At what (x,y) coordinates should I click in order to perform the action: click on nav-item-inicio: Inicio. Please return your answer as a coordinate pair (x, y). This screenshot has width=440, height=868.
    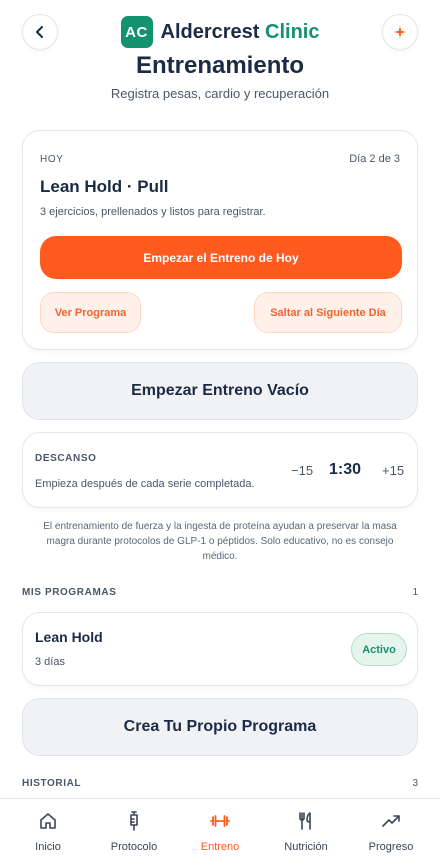
    Looking at the image, I should click on (48, 833).